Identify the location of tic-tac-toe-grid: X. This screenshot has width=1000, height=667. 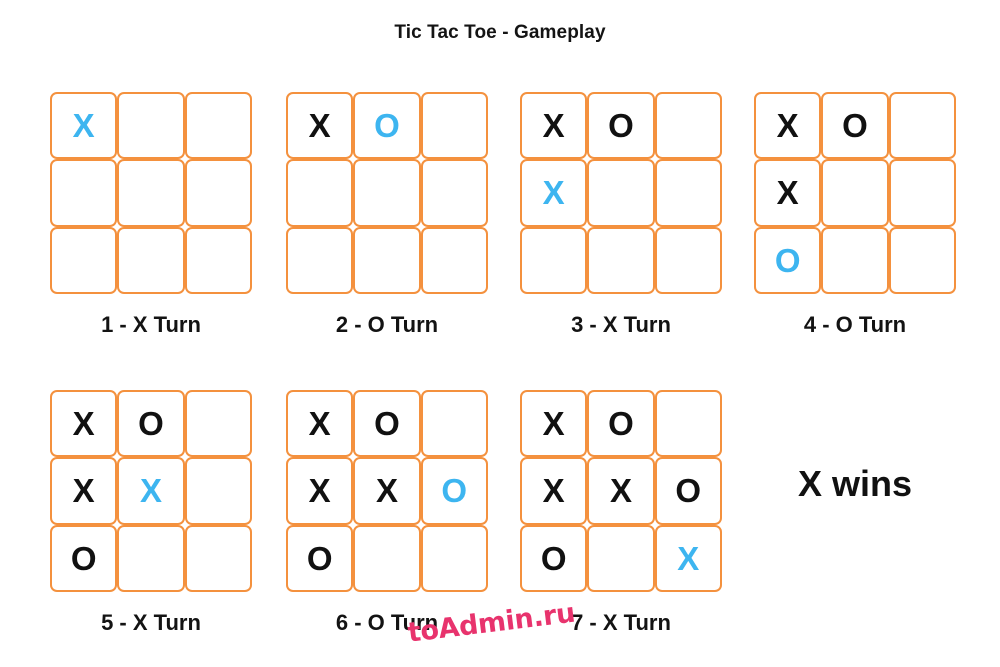
(151, 193).